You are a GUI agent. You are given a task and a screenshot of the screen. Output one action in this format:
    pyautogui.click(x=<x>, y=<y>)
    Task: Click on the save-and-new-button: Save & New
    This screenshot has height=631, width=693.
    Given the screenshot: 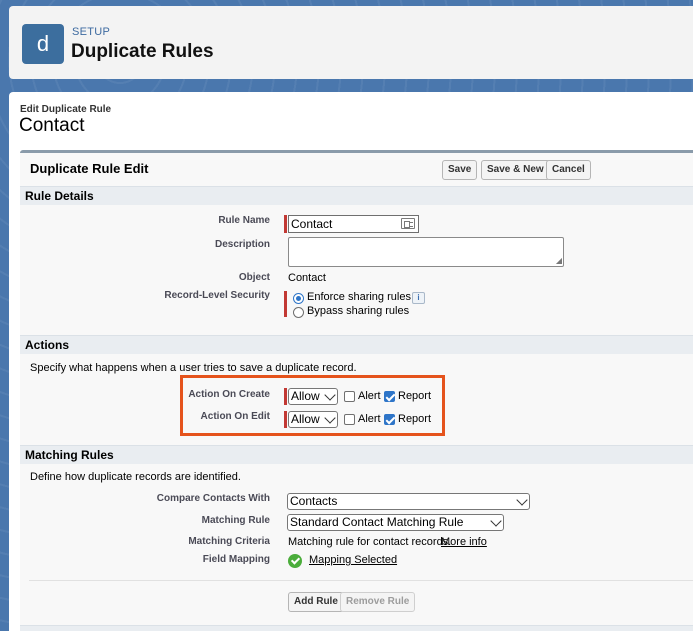 What is the action you would take?
    pyautogui.click(x=515, y=170)
    